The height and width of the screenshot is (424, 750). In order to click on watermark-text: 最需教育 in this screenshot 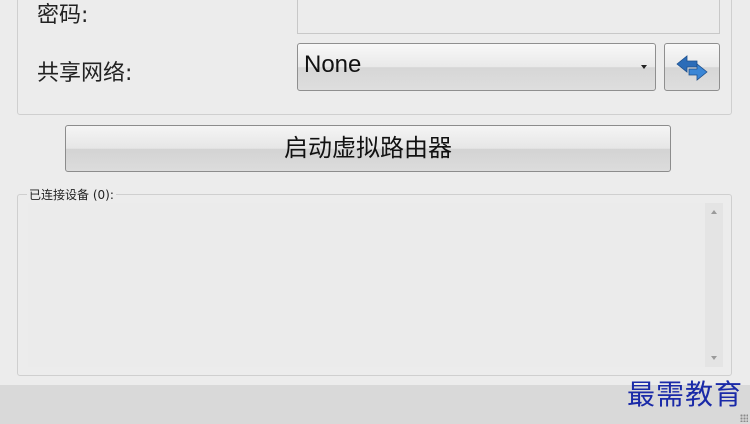, I will do `click(685, 394)`.